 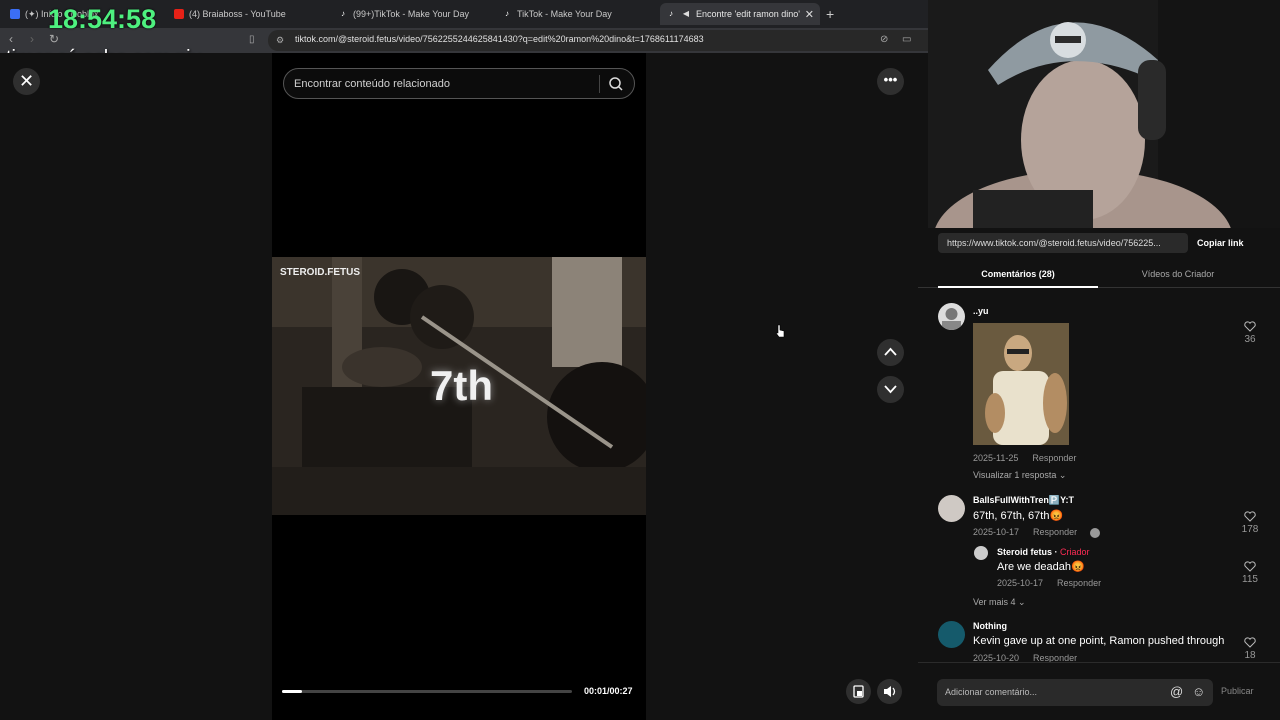 What do you see at coordinates (237, 14) in the screenshot?
I see `tab-label: (4) Braiaboss - YouTube` at bounding box center [237, 14].